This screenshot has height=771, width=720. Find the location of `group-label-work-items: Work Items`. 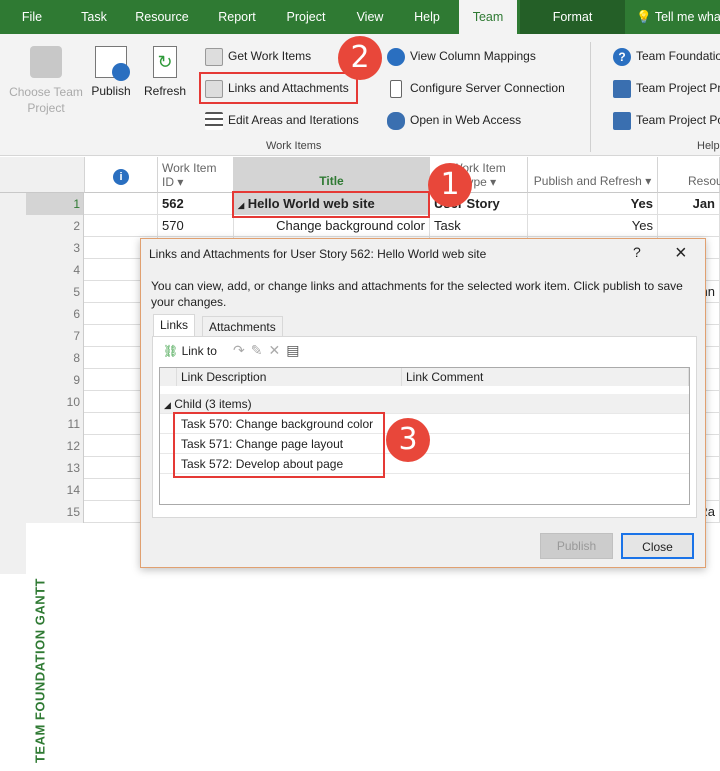

group-label-work-items: Work Items is located at coordinates (294, 146).